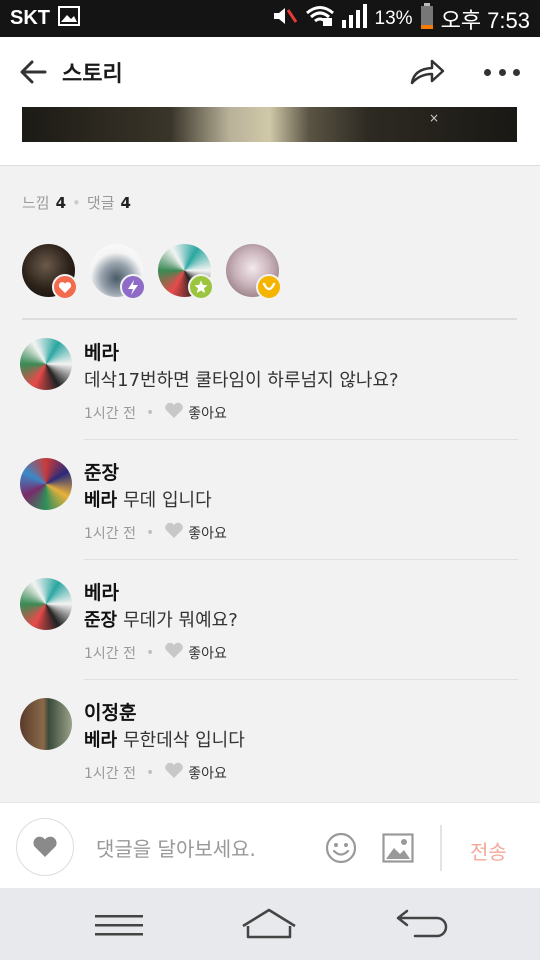  What do you see at coordinates (101, 471) in the screenshot?
I see `comment-author: 준장` at bounding box center [101, 471].